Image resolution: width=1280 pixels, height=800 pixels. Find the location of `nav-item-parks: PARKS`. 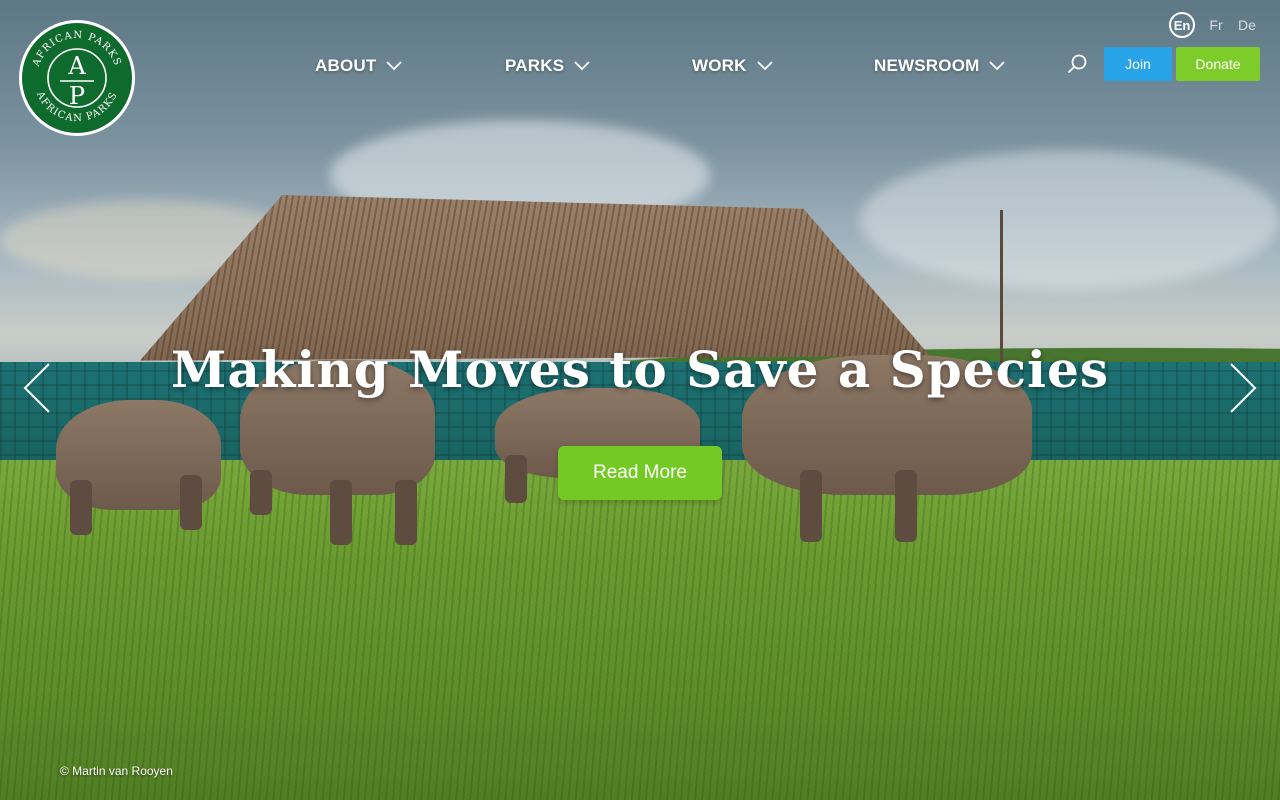

nav-item-parks: PARKS is located at coordinates (547, 66).